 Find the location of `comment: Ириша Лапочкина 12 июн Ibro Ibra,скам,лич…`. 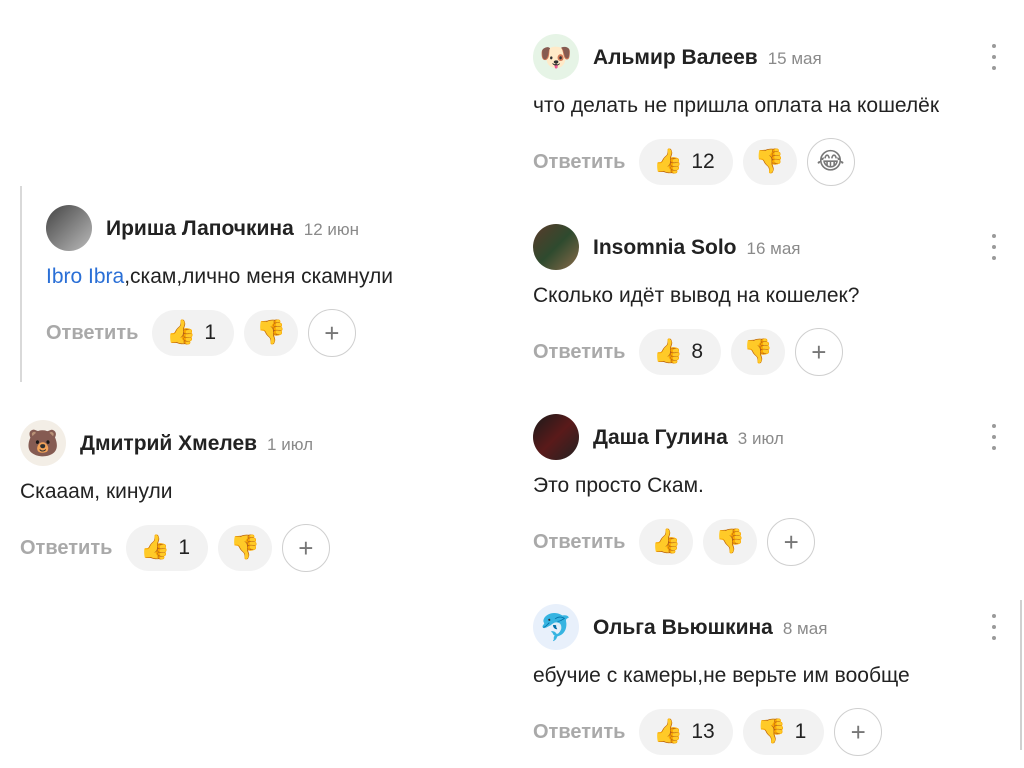

comment: Ириша Лапочкина 12 июн Ibro Ibra,скам,лич… is located at coordinates (266, 281).